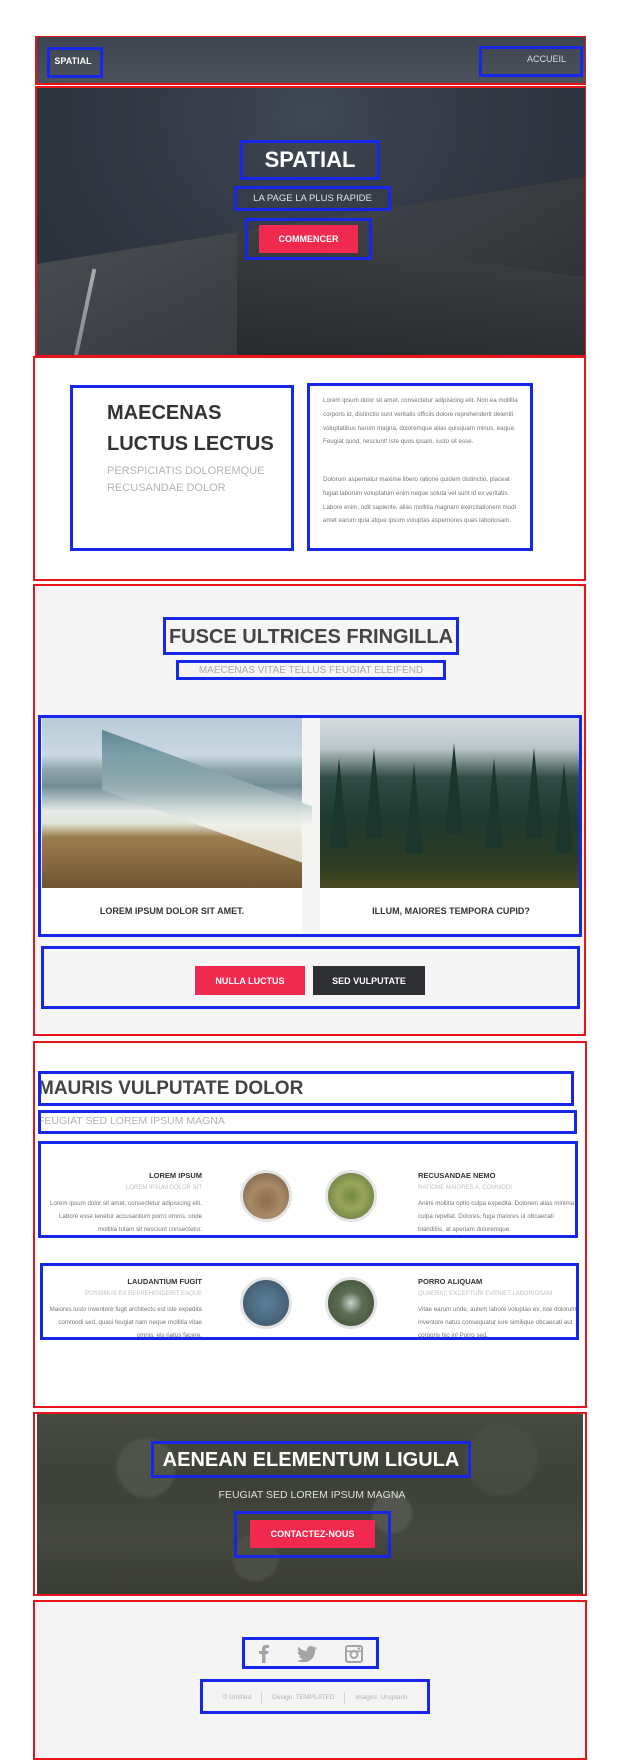  I want to click on nav-outline, so click(531, 61).